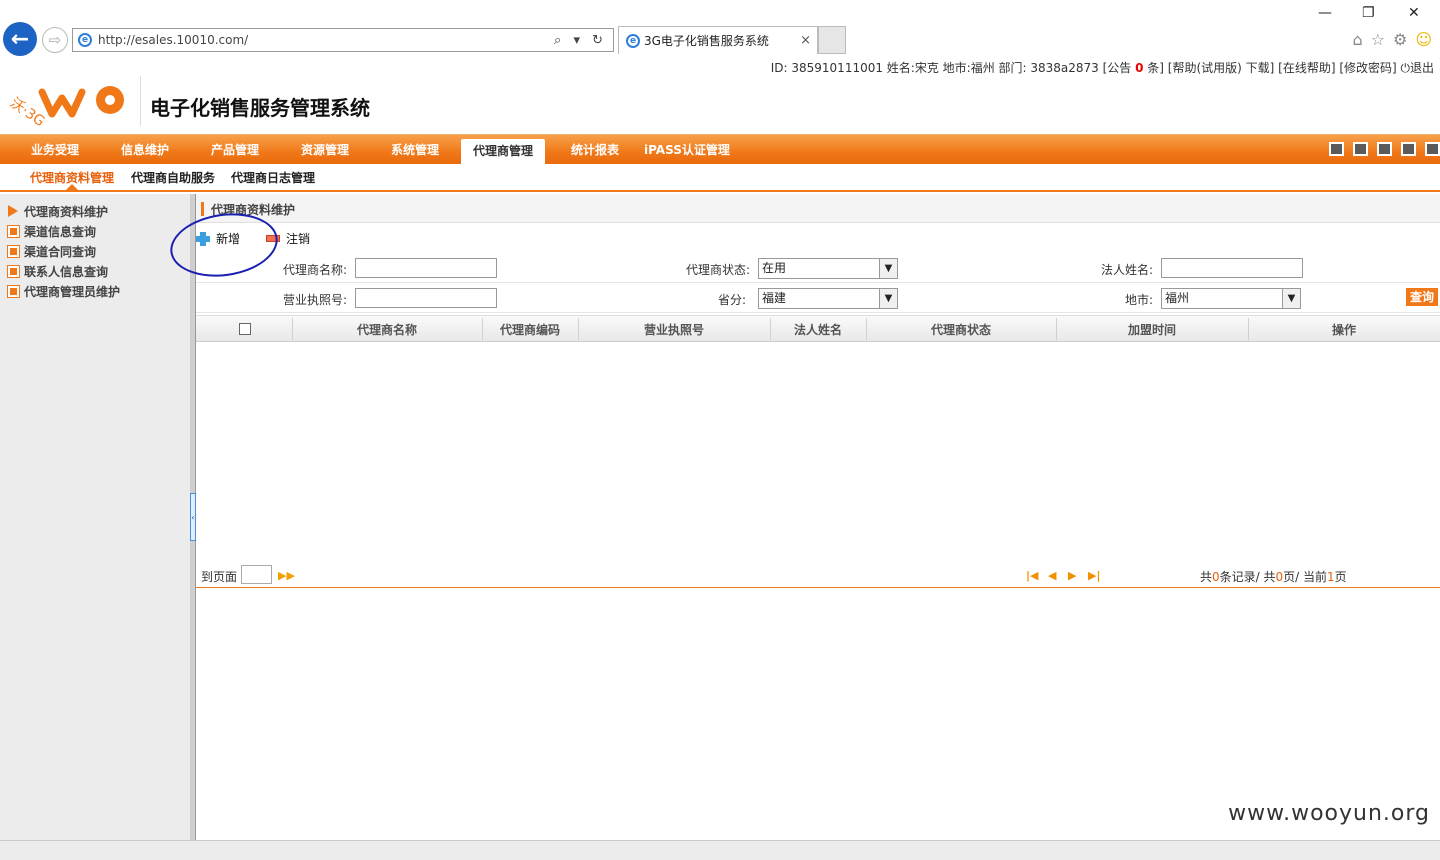 This screenshot has height=860, width=1440. I want to click on forward-button: ⇨, so click(55, 40).